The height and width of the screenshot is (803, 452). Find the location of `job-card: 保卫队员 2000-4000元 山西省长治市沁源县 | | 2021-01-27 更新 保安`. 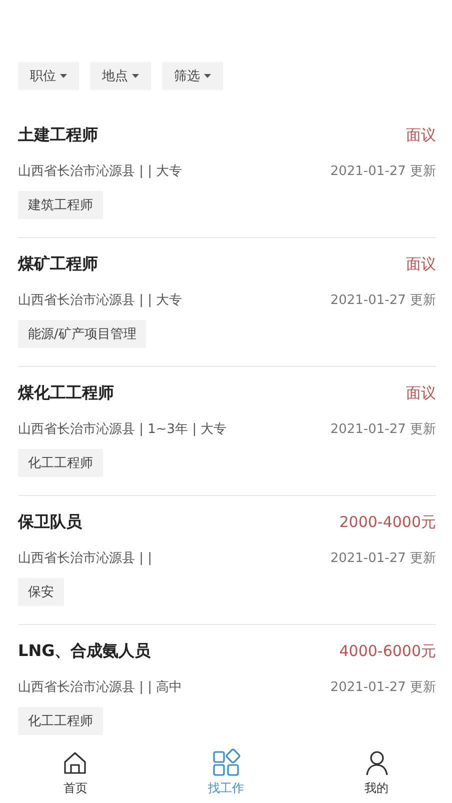

job-card: 保卫队员 2000-4000元 山西省长治市沁源县 | | 2021-01-27 更新 保安 is located at coordinates (227, 560).